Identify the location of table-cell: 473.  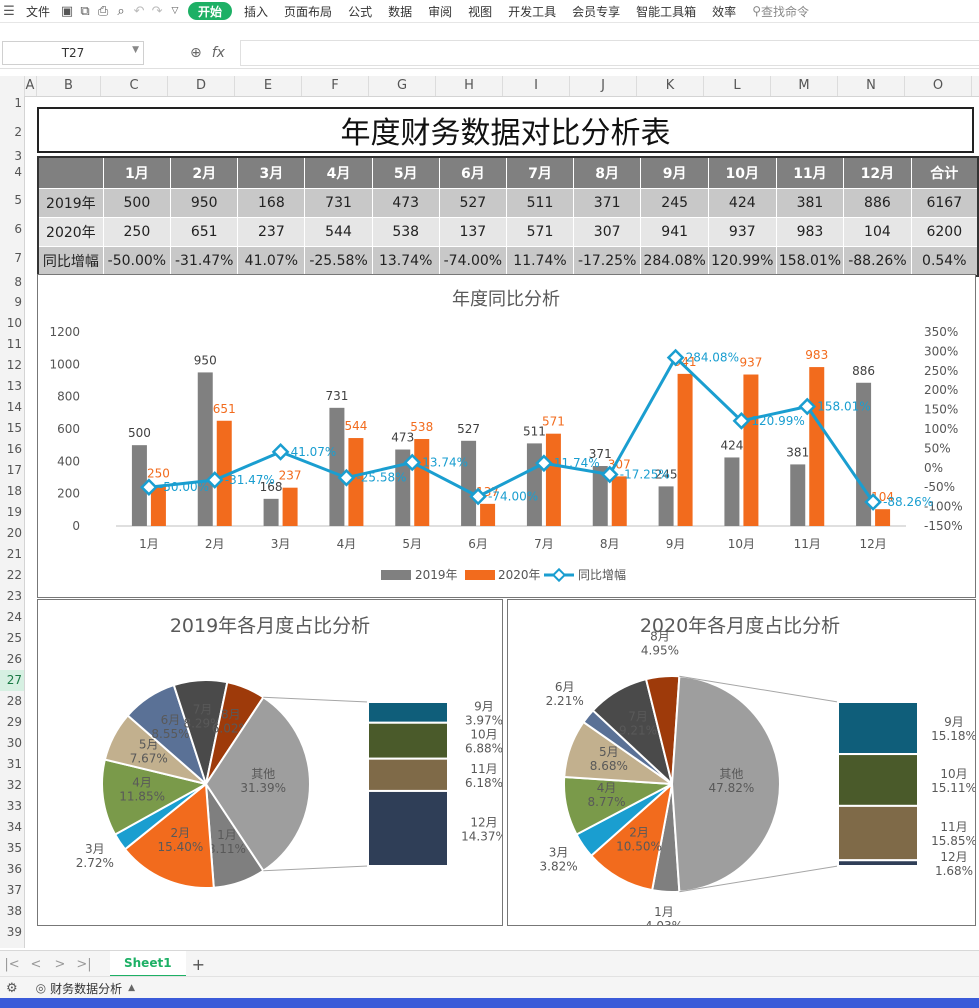
(405, 203).